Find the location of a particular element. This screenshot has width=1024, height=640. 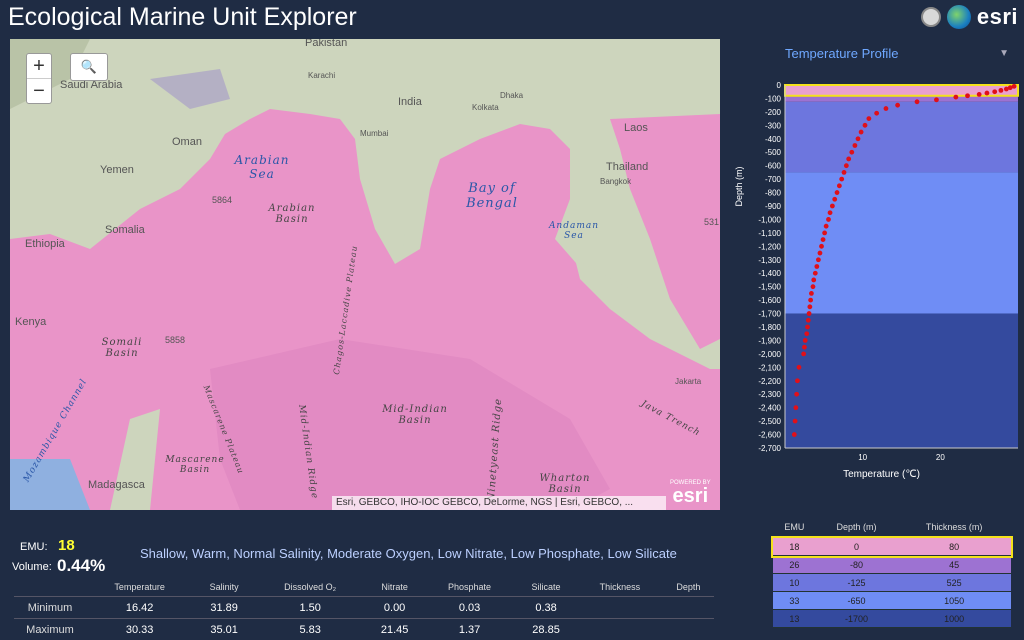

stats-header: Nitrate is located at coordinates (394, 587).